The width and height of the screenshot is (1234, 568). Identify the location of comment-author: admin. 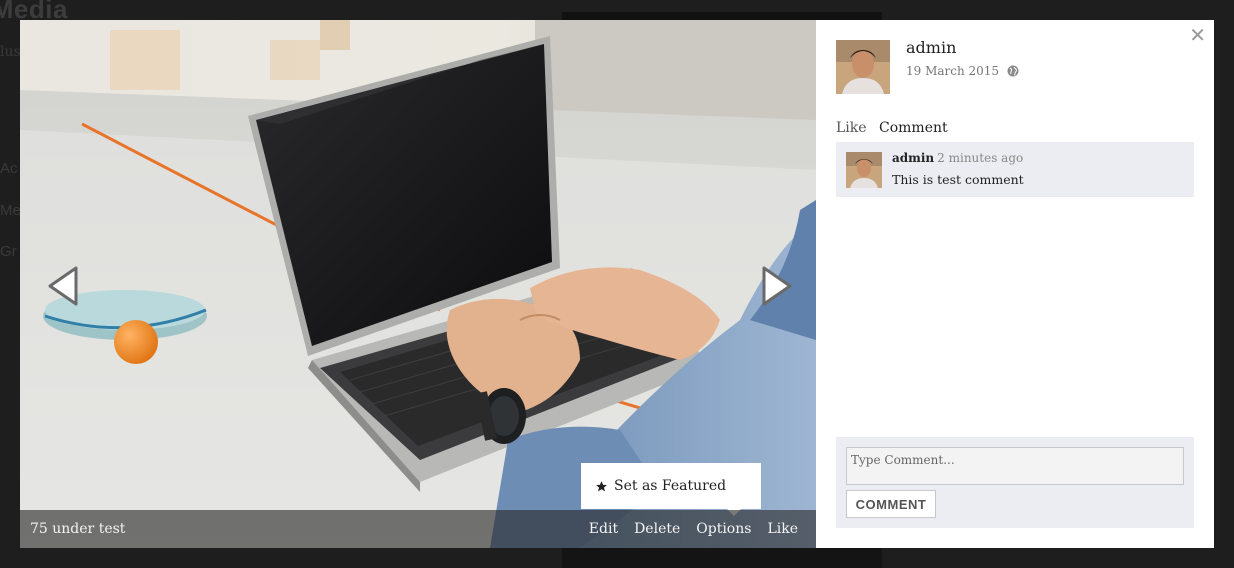
(913, 158).